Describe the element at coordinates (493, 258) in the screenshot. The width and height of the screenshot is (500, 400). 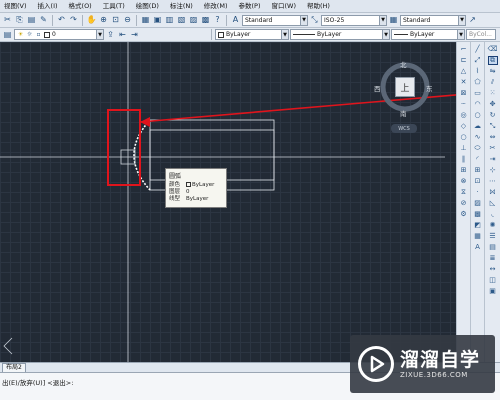
I see `list-icon: ≣` at that location.